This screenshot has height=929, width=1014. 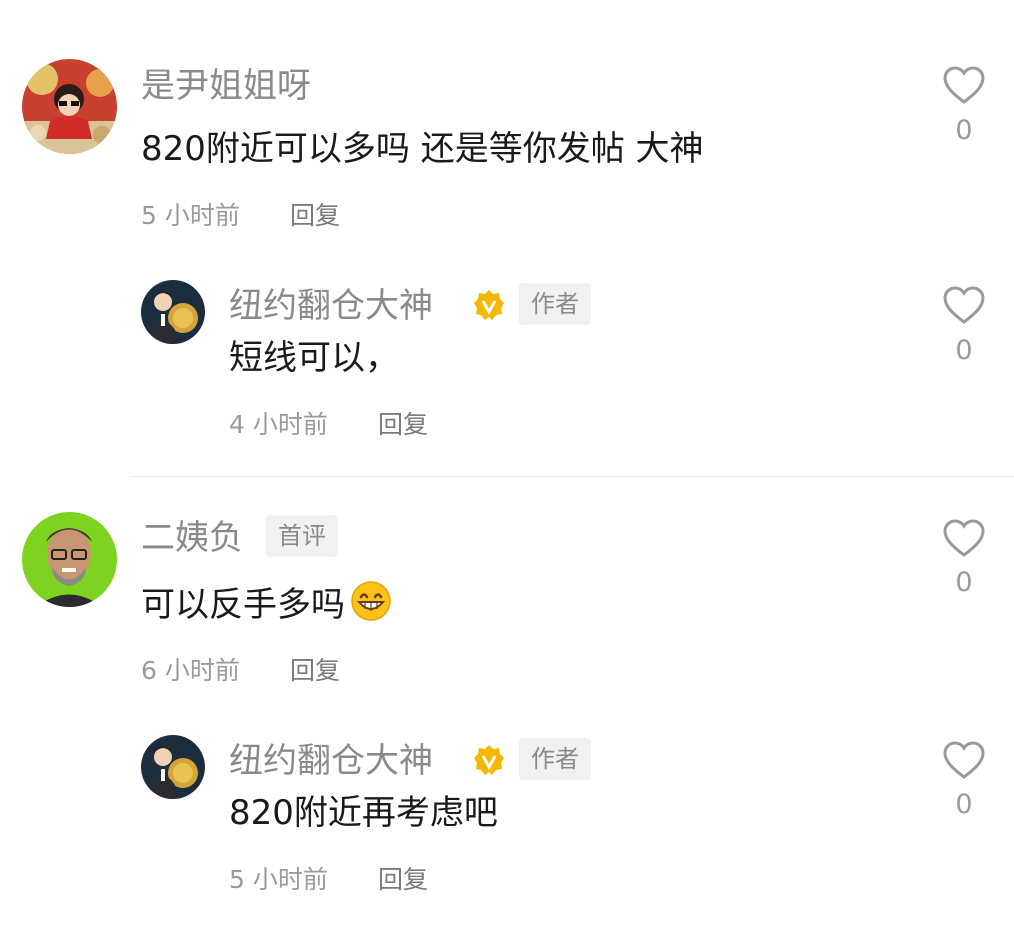 I want to click on author-badge: 作者, so click(x=555, y=759).